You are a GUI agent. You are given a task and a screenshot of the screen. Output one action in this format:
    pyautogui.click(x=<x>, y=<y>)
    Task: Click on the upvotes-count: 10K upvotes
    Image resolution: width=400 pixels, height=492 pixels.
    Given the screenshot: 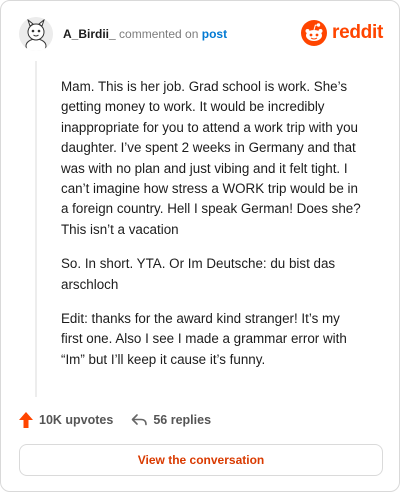 What is the action you would take?
    pyautogui.click(x=76, y=420)
    